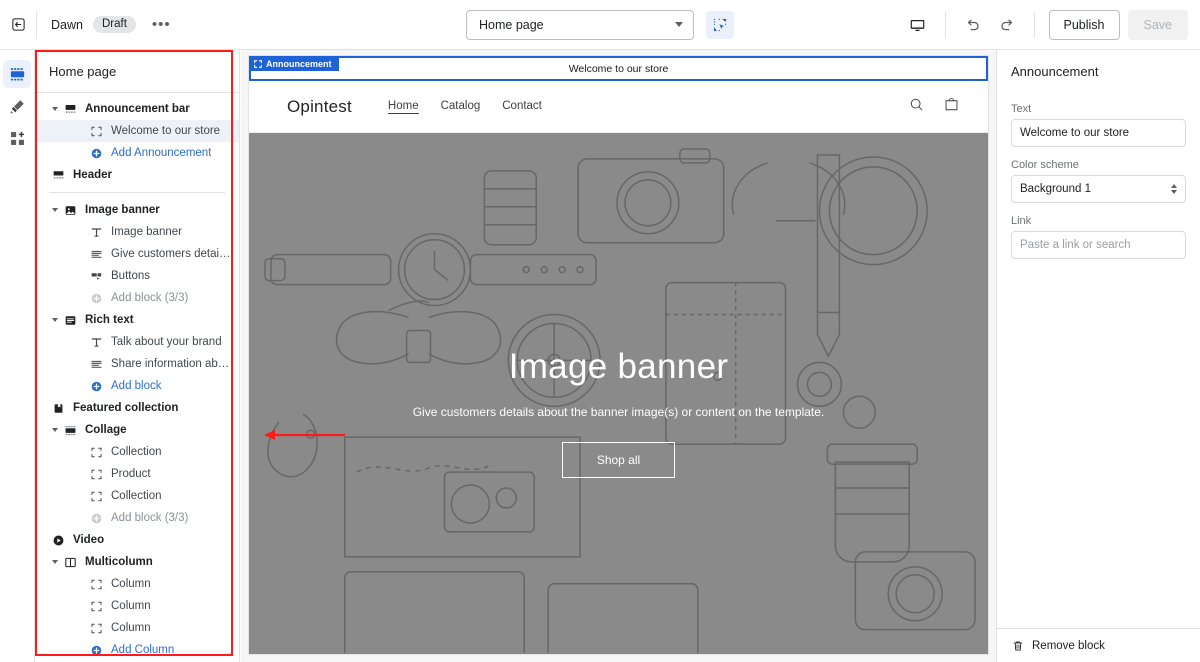  Describe the element at coordinates (1157, 25) in the screenshot. I see `save-button: Save` at that location.